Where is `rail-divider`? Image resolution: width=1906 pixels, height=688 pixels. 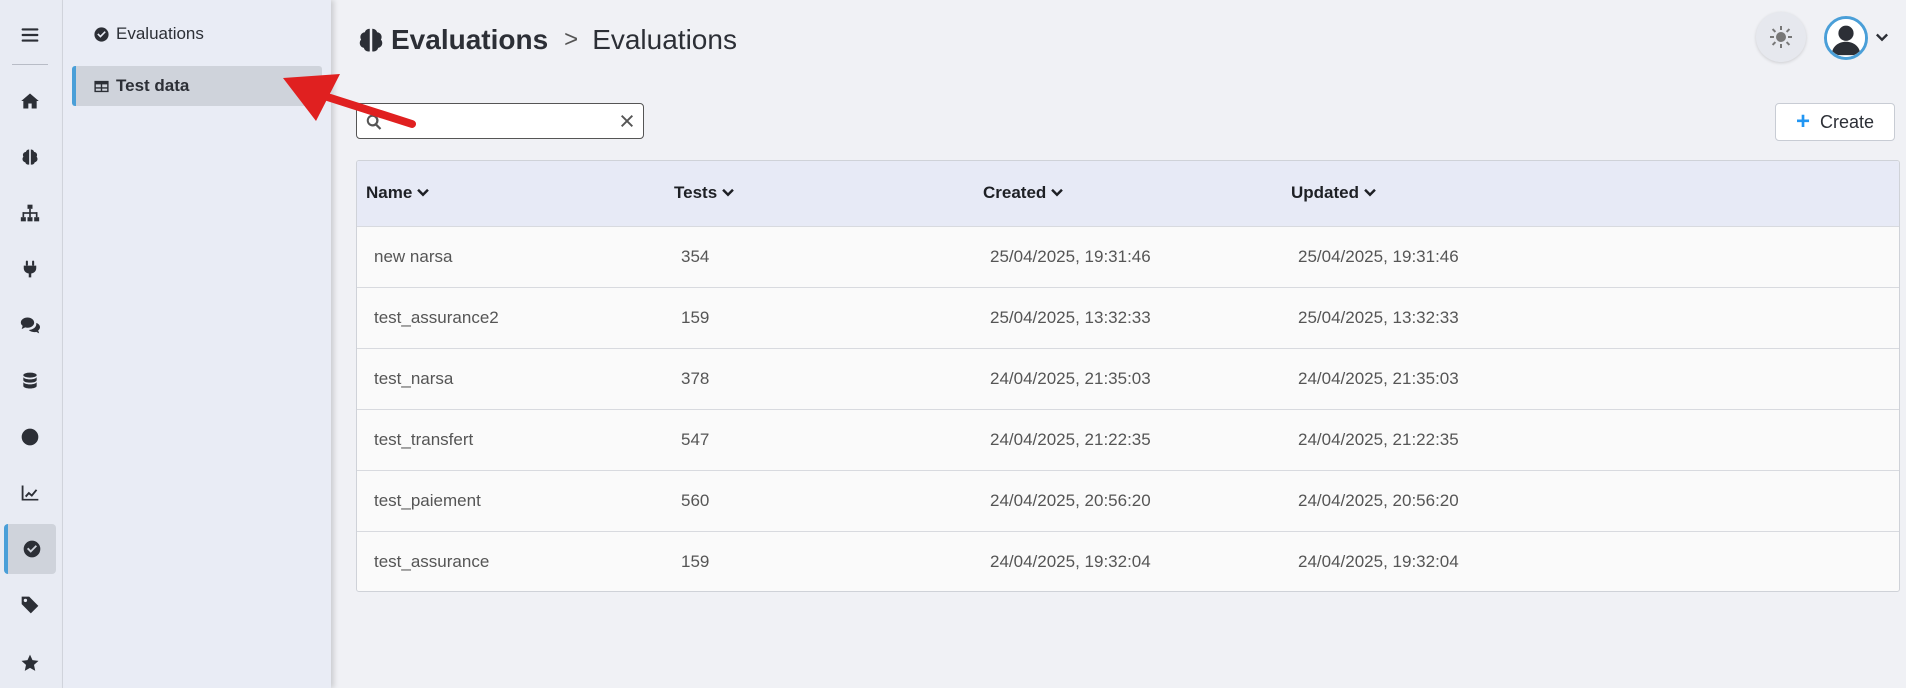 rail-divider is located at coordinates (30, 64).